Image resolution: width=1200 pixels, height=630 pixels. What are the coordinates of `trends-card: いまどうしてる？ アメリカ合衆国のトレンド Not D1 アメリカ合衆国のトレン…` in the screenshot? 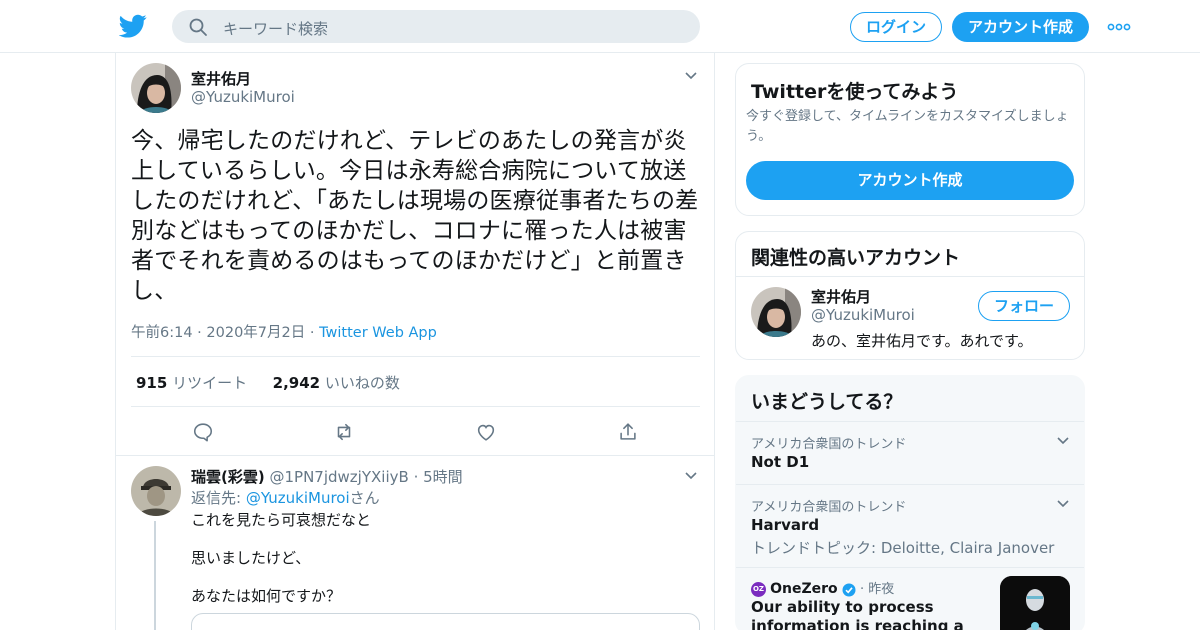 It's located at (910, 502).